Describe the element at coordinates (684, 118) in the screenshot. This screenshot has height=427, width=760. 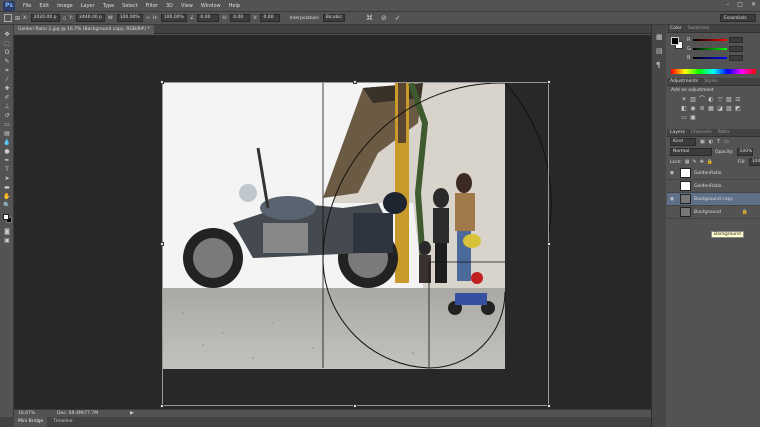
I see `gradient-map-icon: ▭` at that location.